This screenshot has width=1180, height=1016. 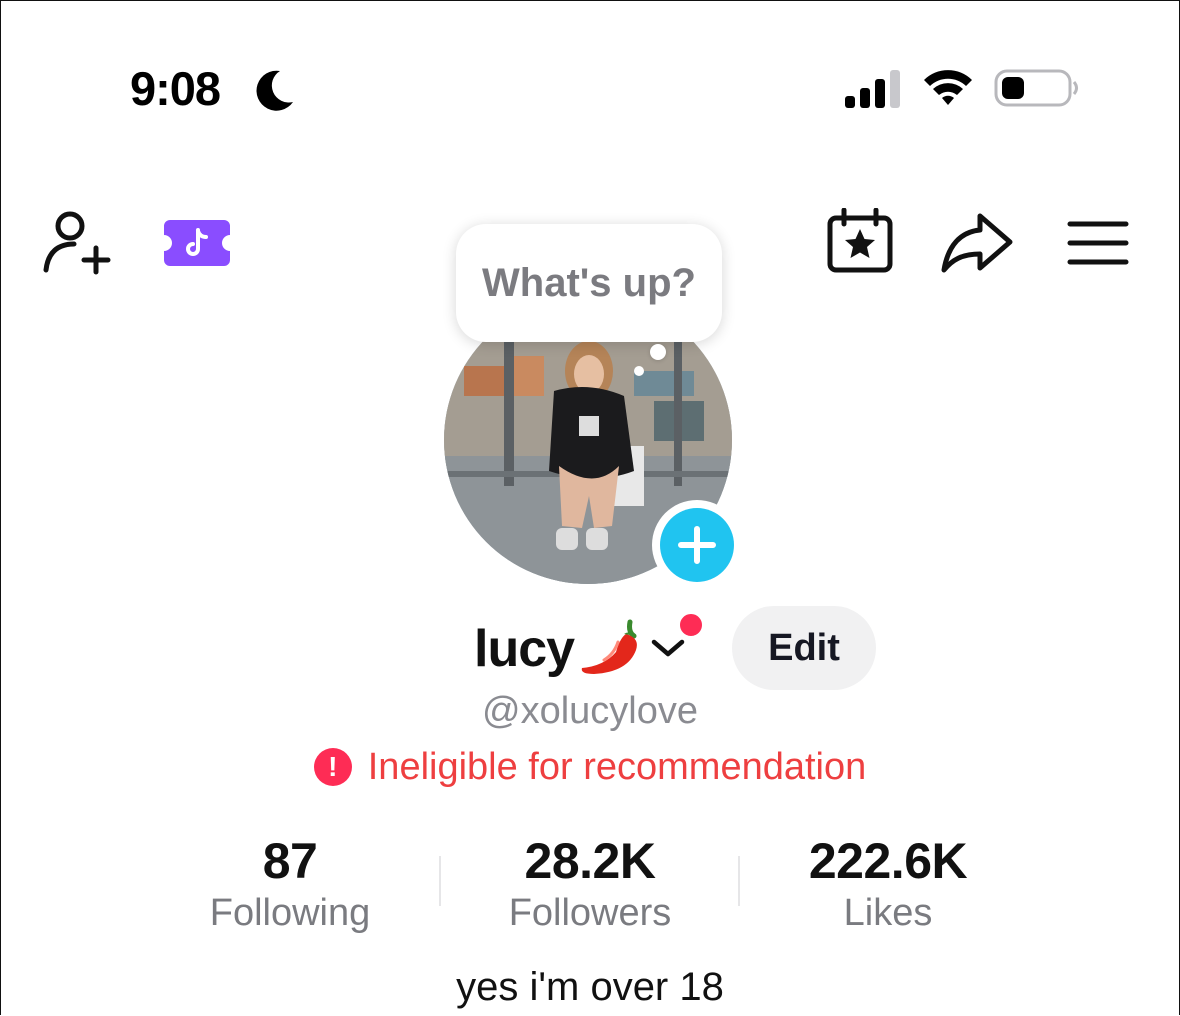 I want to click on edit-profile-button: Edit, so click(x=804, y=648).